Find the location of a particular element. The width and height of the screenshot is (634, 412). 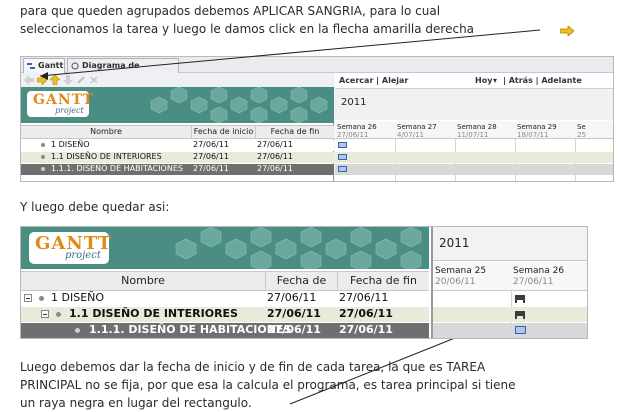

down-arrow-icon is located at coordinates (68, 80).